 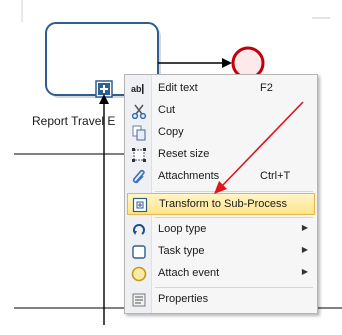 I want to click on flow-arrowhead, so click(x=227, y=63).